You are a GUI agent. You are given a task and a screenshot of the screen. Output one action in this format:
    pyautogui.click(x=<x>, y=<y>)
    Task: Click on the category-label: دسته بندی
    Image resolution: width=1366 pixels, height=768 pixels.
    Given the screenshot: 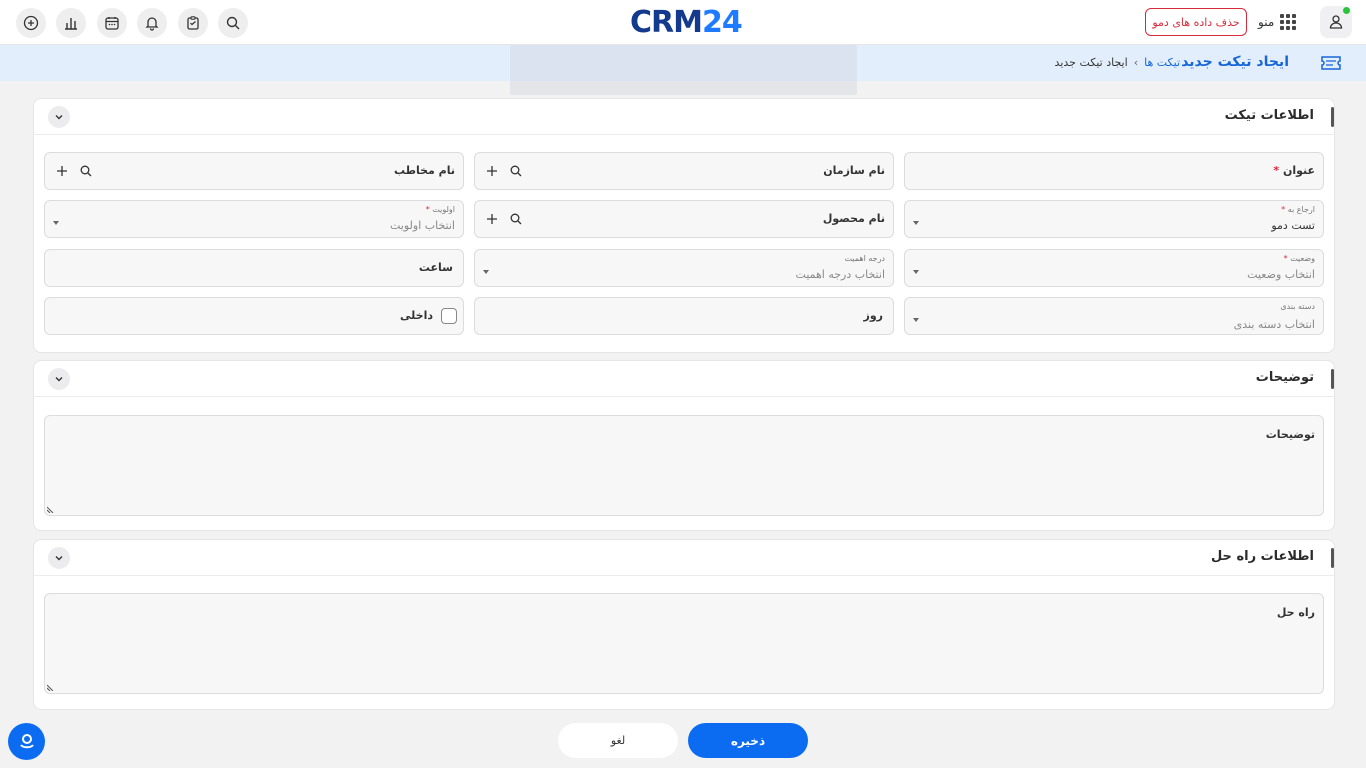 What is the action you would take?
    pyautogui.click(x=1297, y=306)
    